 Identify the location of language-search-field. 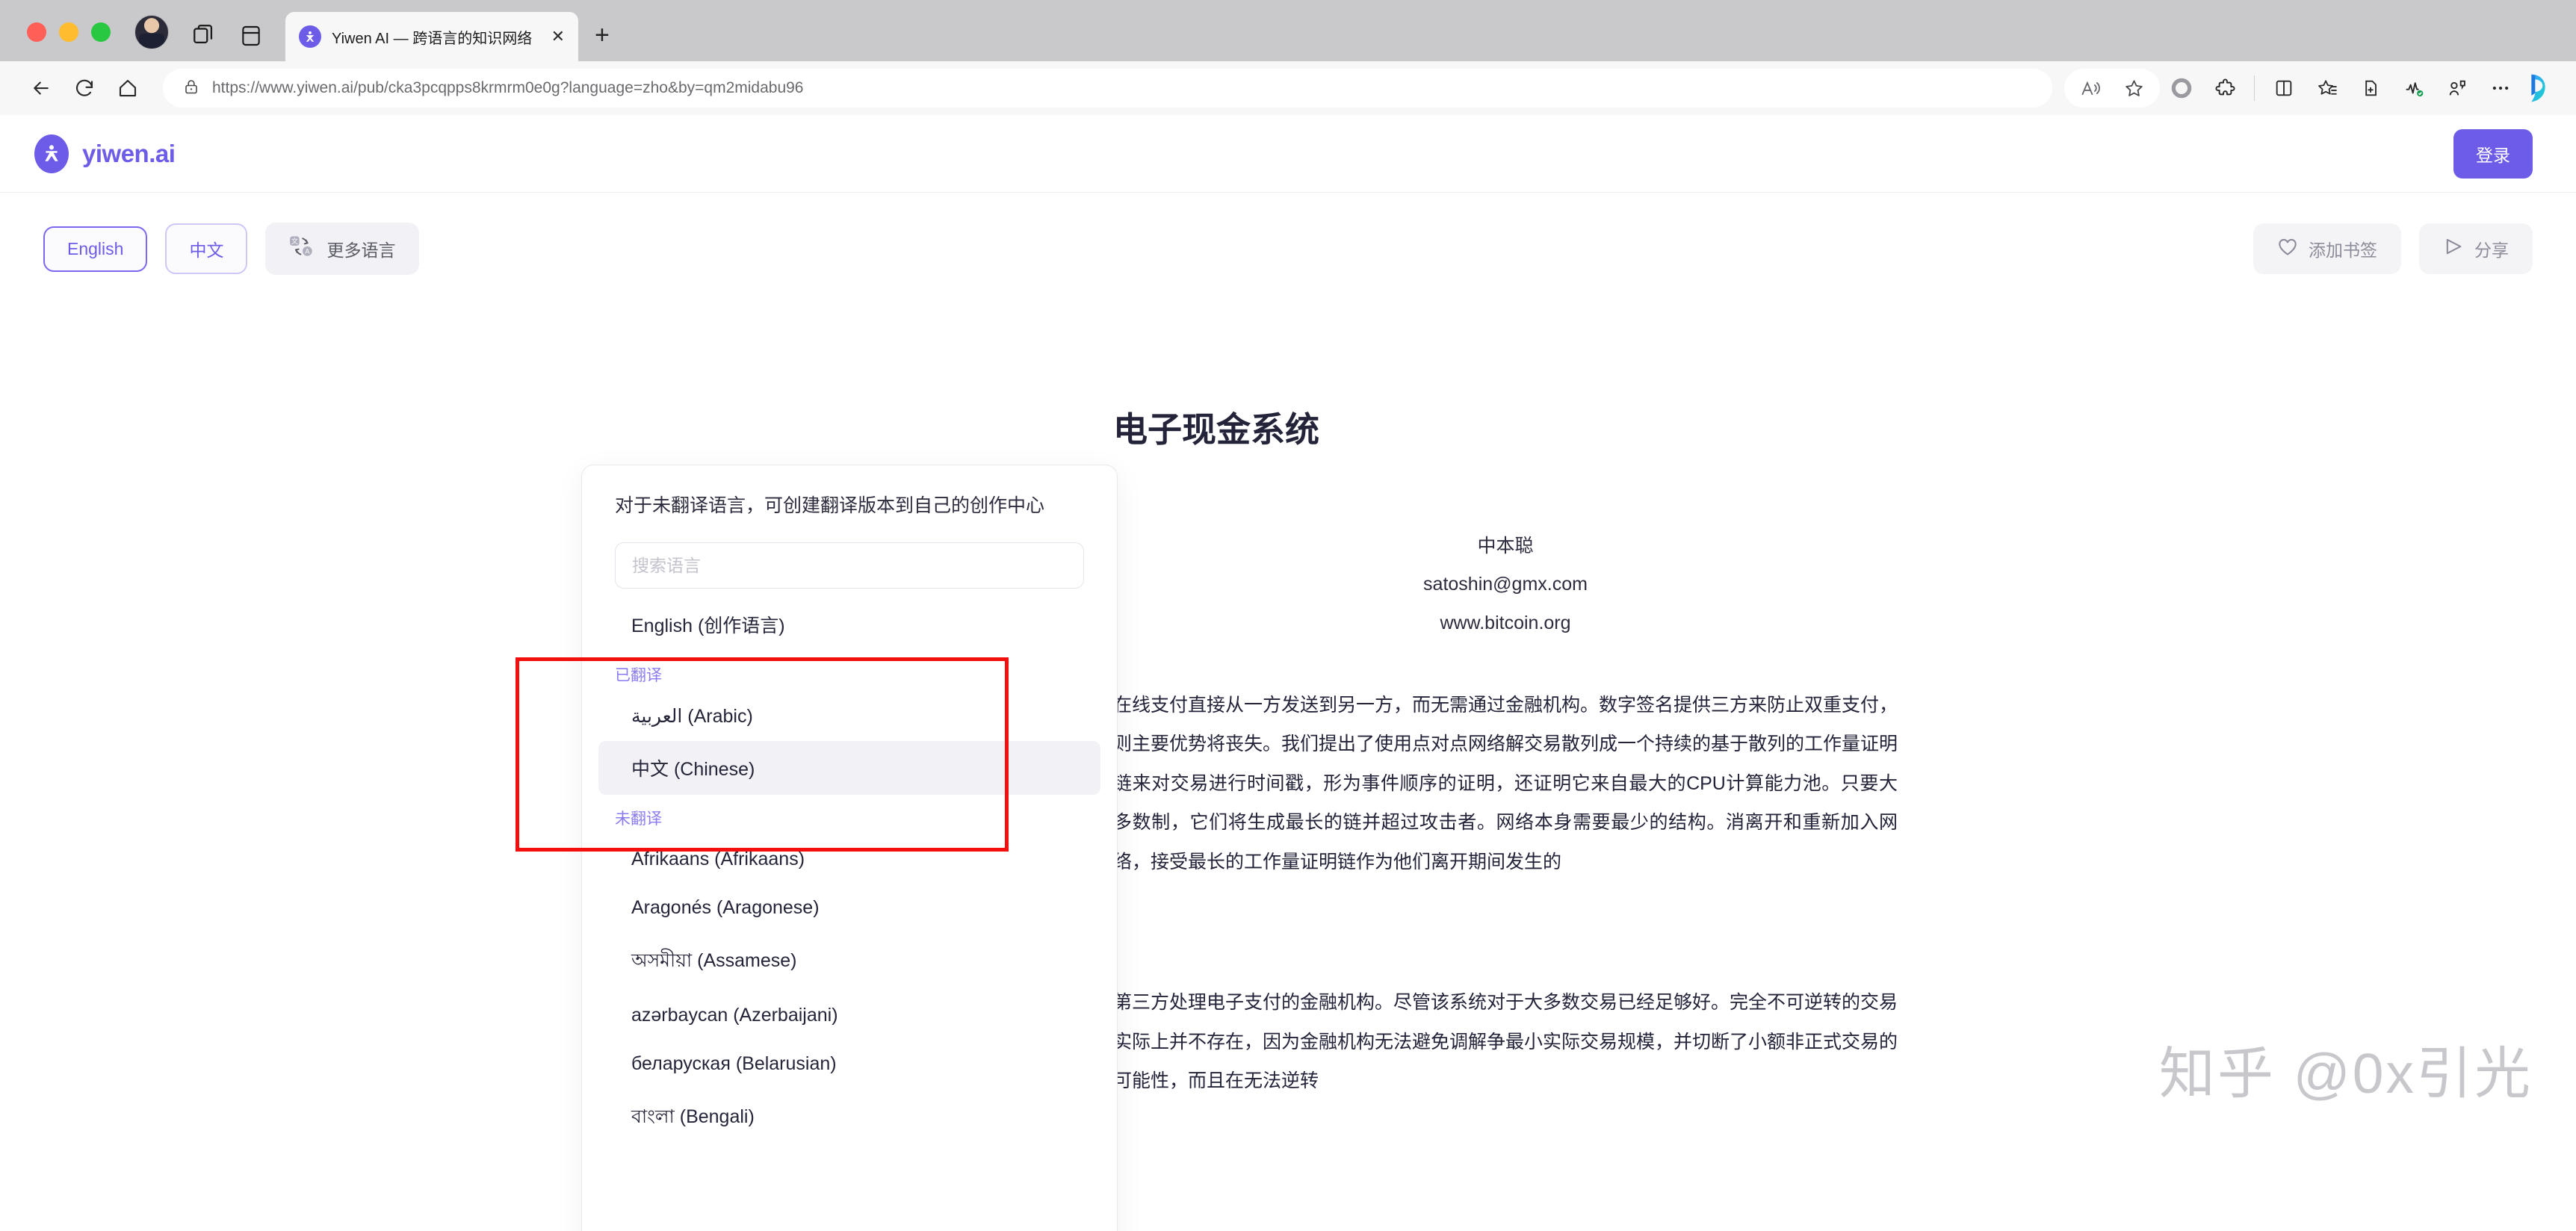
(849, 565).